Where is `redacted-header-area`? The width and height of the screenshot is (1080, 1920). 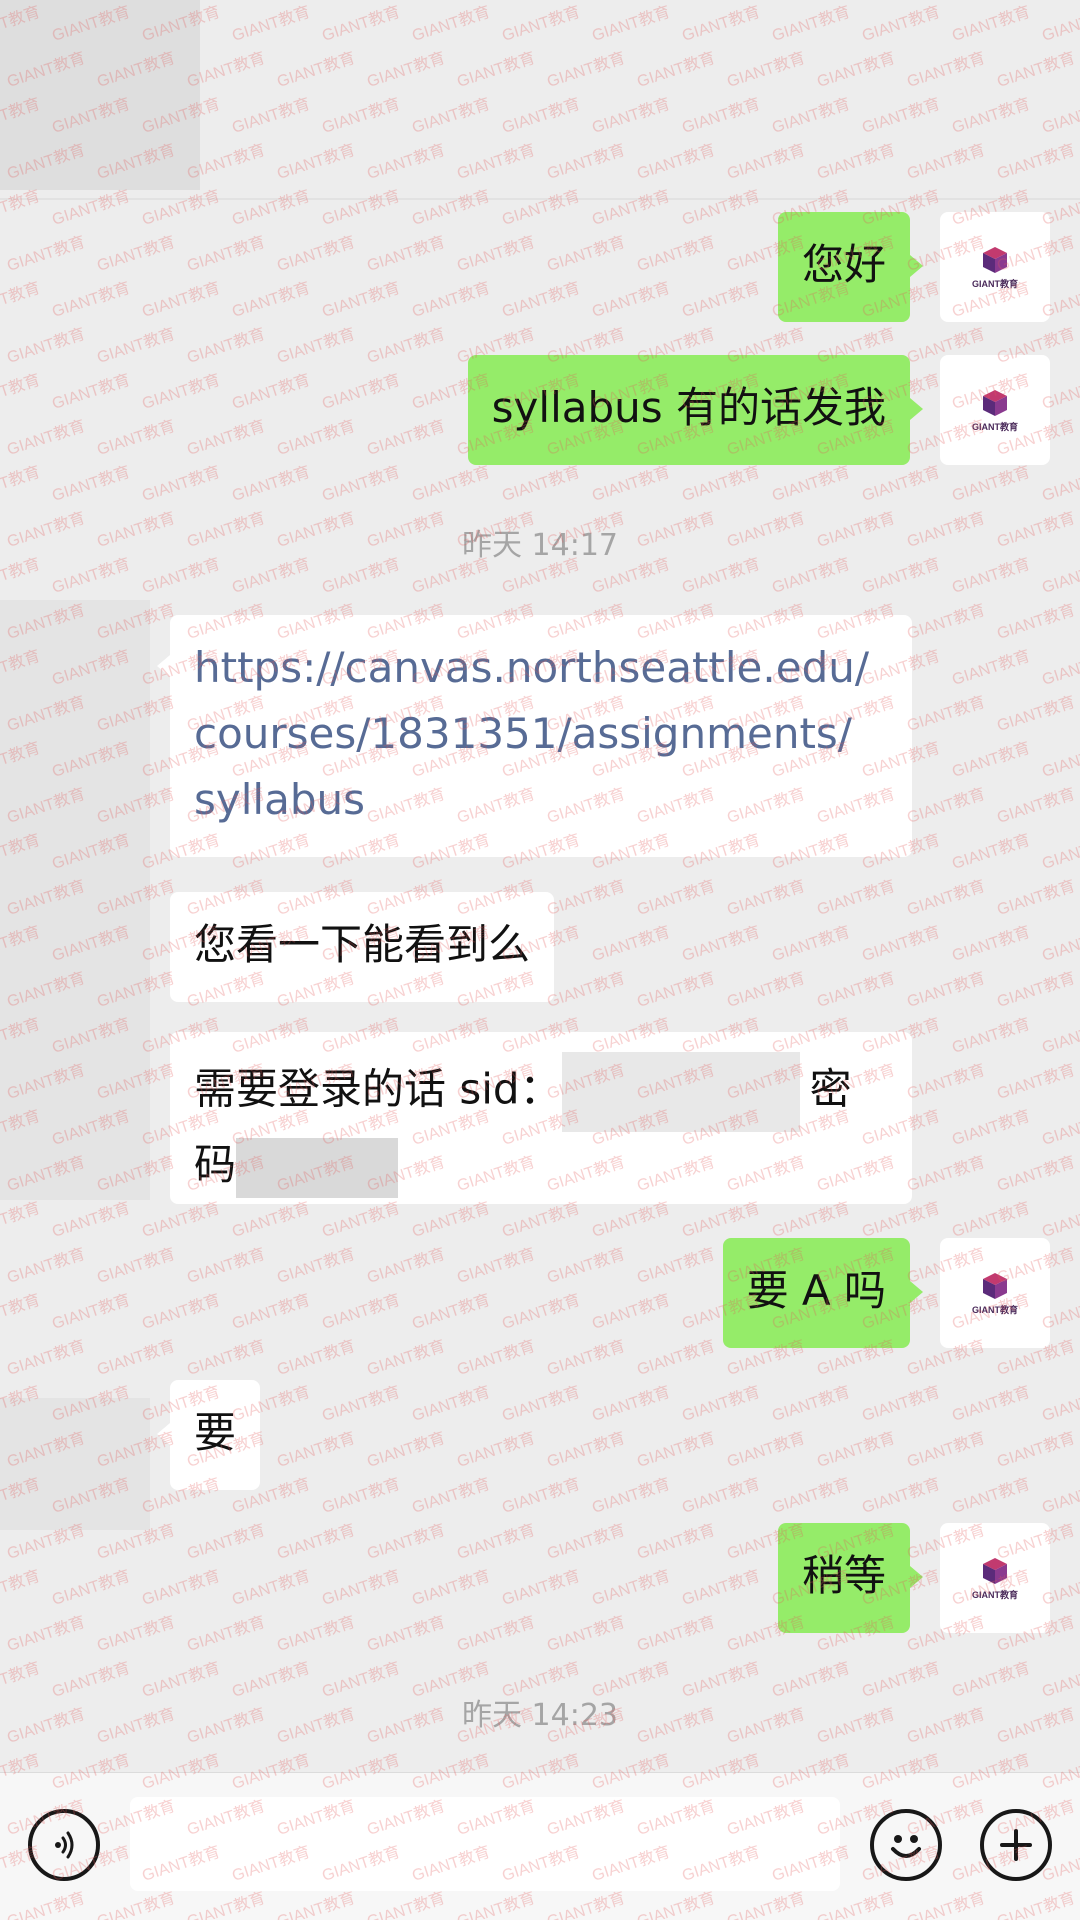 redacted-header-area is located at coordinates (100, 95).